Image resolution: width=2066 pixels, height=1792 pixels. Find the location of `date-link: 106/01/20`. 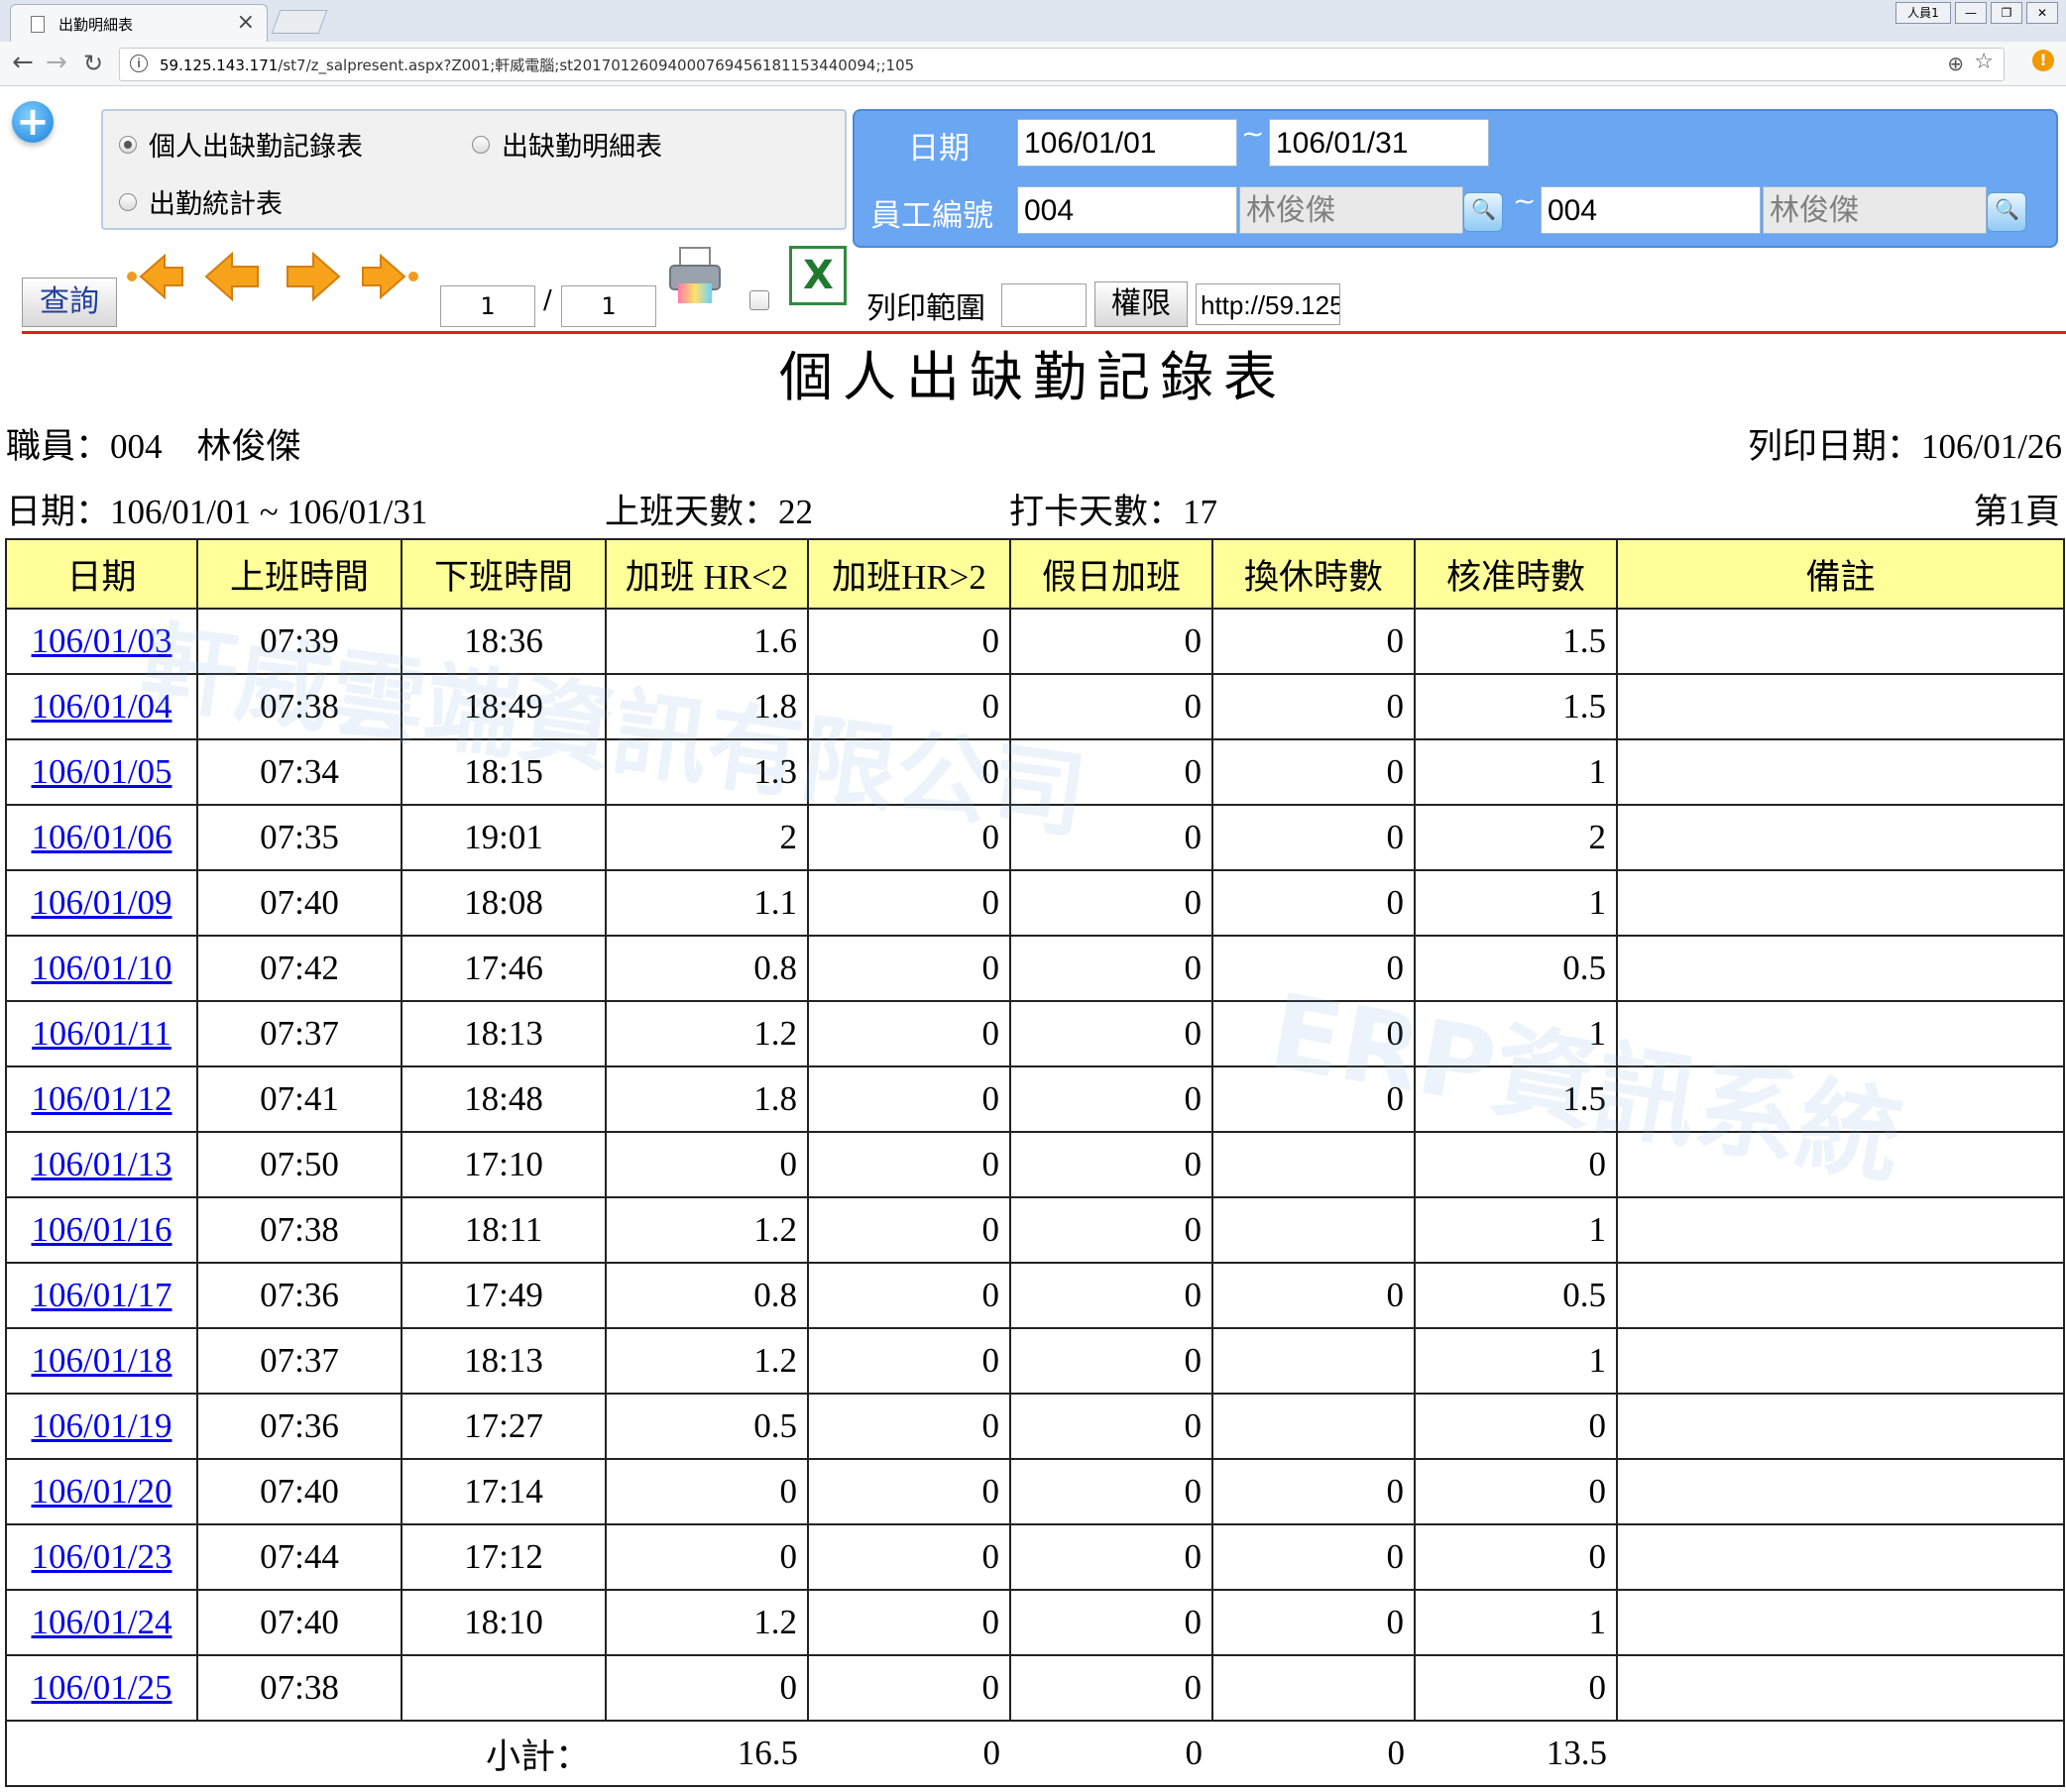

date-link: 106/01/20 is located at coordinates (102, 1491).